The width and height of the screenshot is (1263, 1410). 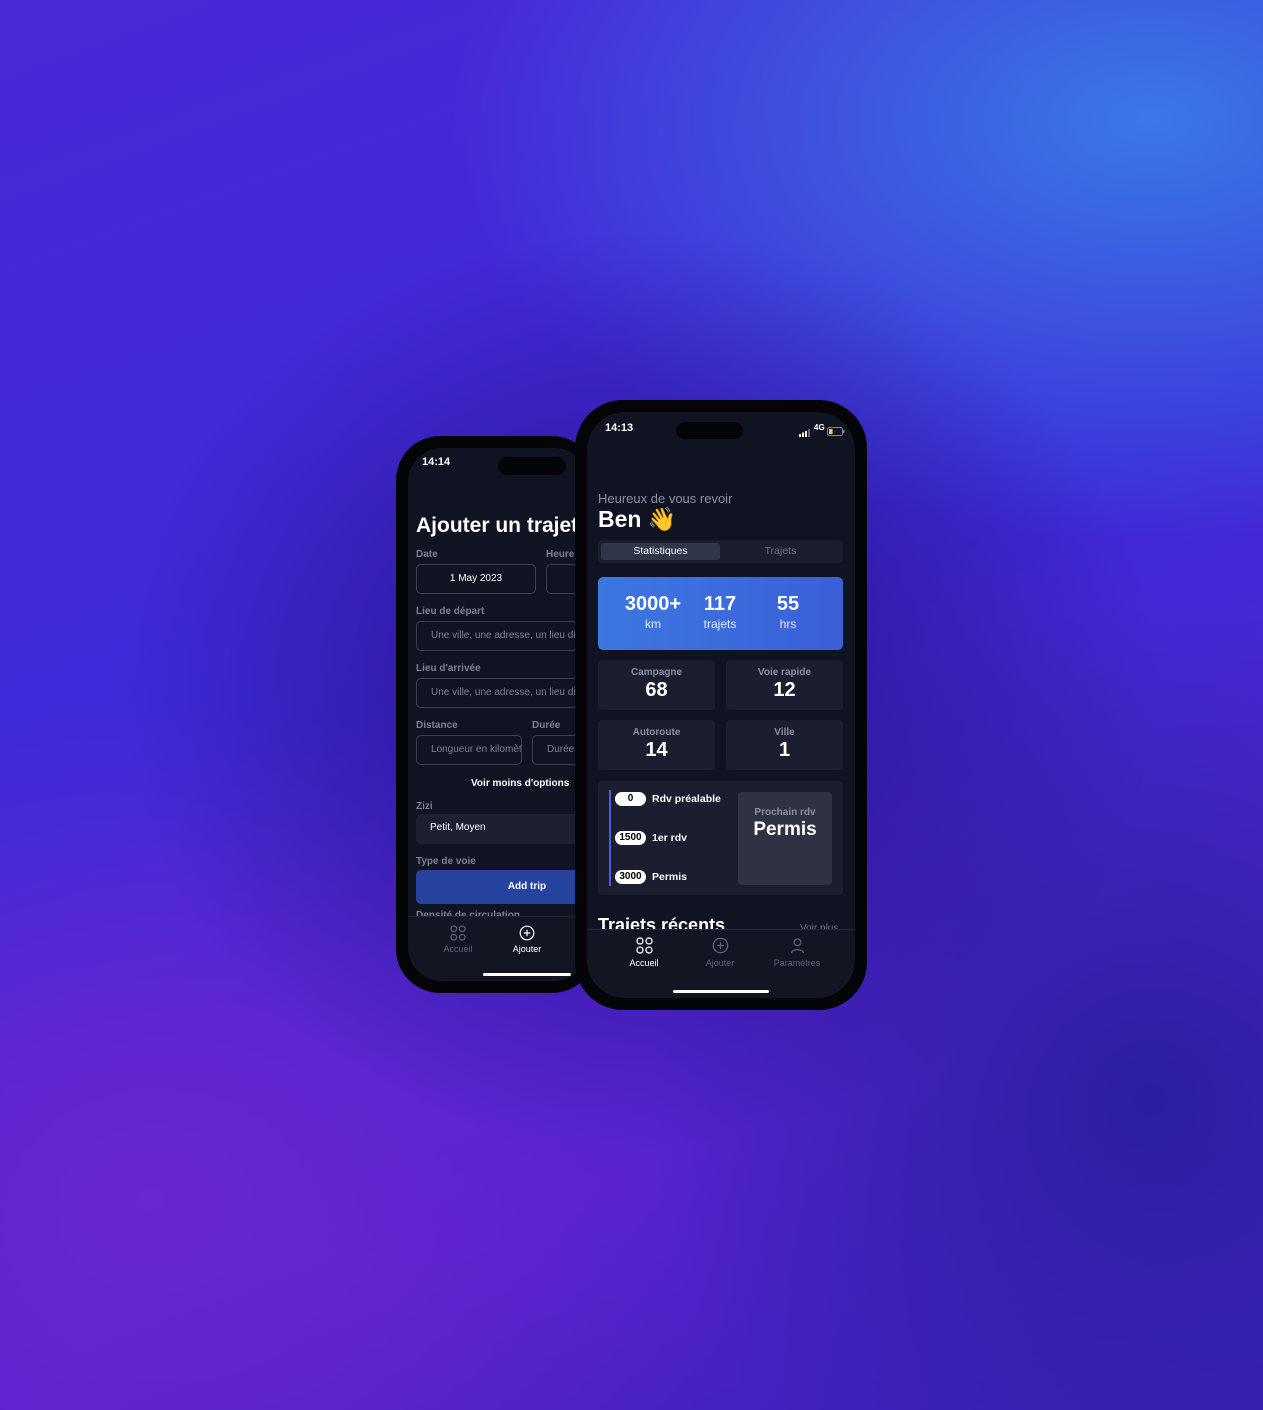 I want to click on summary-card: 3000+ km 117 trajets 55 hrs, so click(x=720, y=613).